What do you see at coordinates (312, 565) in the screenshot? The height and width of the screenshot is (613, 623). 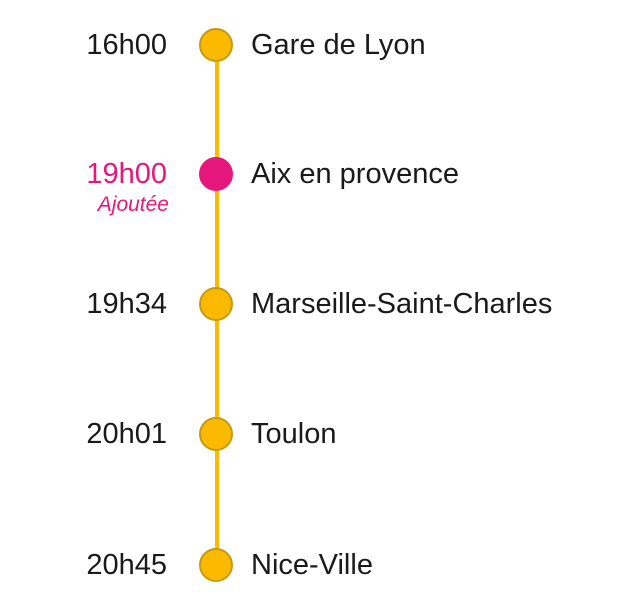 I see `station-name: Nice-Ville` at bounding box center [312, 565].